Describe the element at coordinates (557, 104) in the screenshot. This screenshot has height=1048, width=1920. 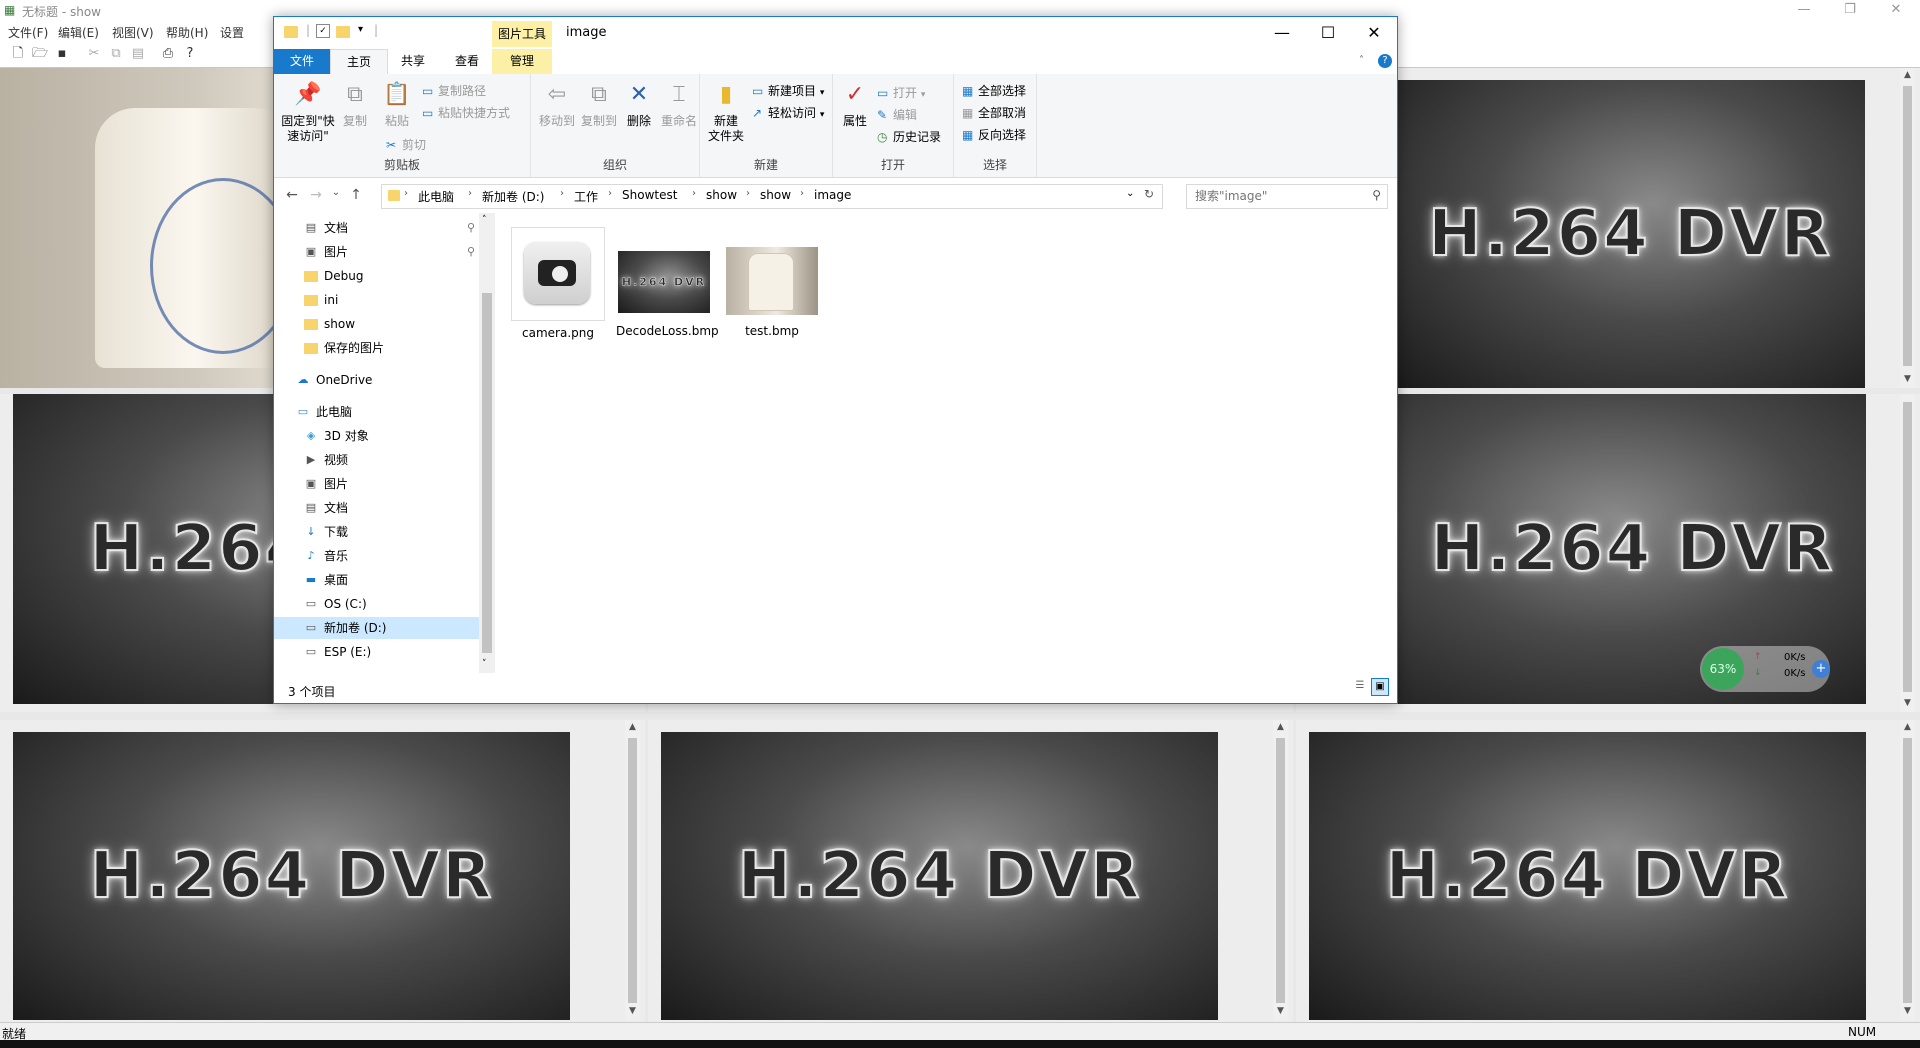
I see `move-to-button: ⇦ 移动到` at that location.